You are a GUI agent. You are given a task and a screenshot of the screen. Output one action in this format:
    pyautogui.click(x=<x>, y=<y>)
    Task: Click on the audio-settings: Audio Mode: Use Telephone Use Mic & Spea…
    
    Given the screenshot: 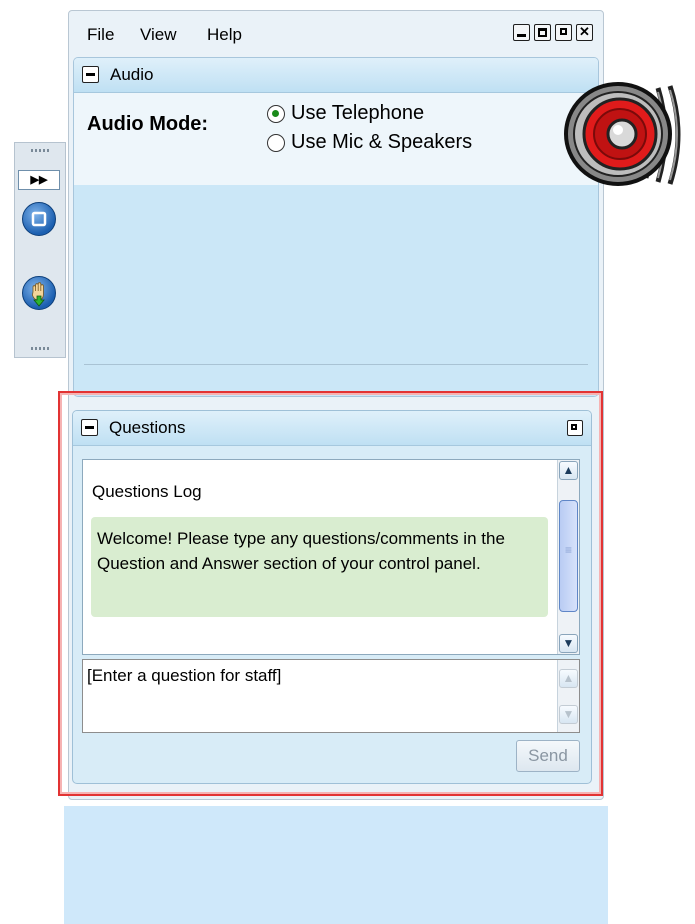 What is the action you would take?
    pyautogui.click(x=336, y=139)
    